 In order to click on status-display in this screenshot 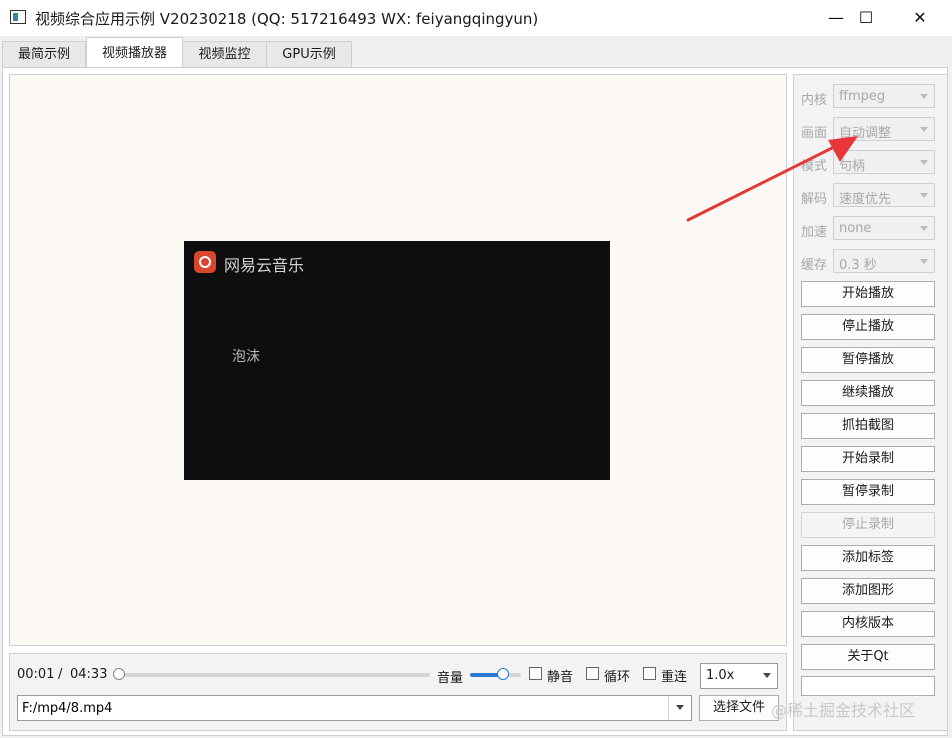, I will do `click(868, 686)`.